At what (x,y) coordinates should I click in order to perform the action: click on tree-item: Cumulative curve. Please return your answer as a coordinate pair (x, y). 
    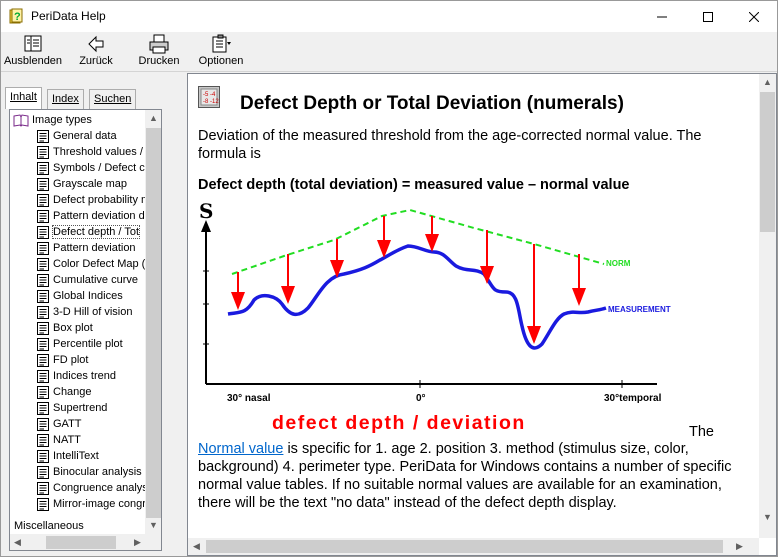
    Looking at the image, I should click on (87, 280).